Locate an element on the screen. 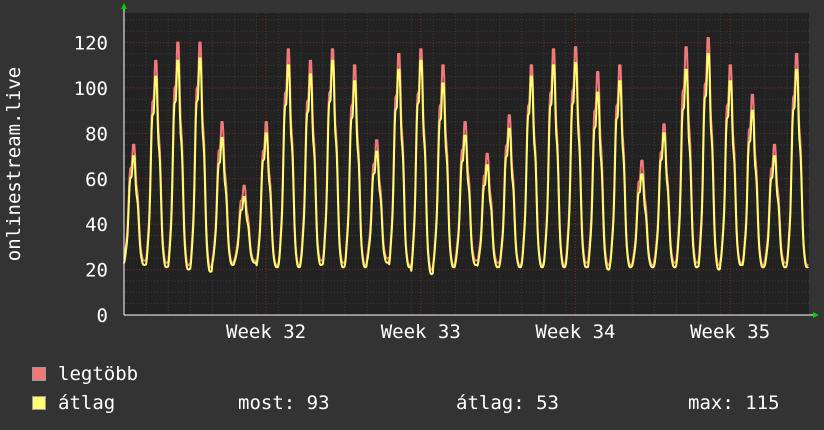  legend-item-legtobb: legtöbb is located at coordinates (85, 374).